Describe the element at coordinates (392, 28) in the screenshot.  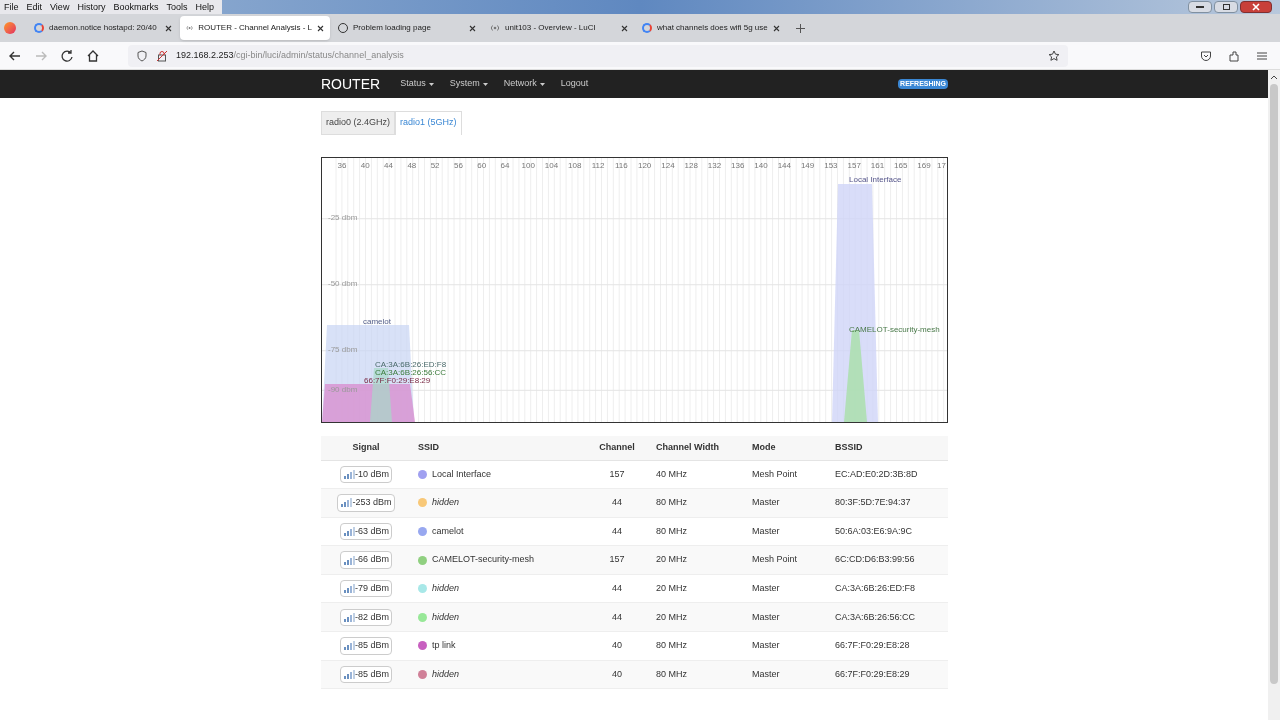
I see `tab-title: Problem loading page` at that location.